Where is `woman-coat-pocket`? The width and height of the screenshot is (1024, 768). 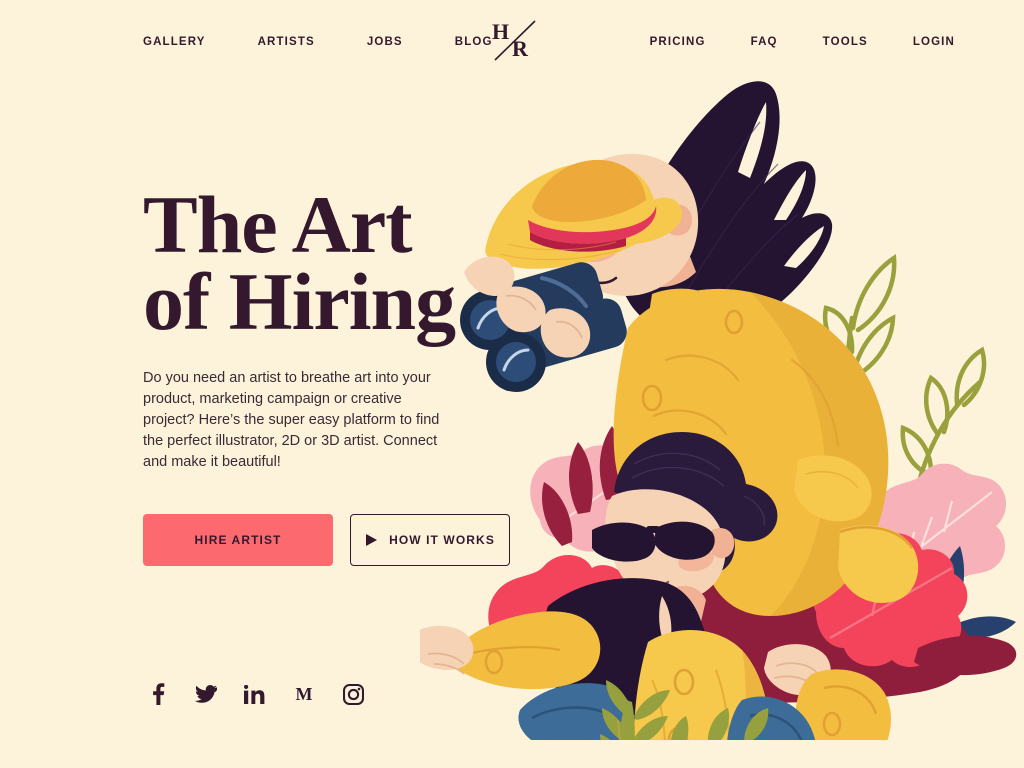 woman-coat-pocket is located at coordinates (878, 564).